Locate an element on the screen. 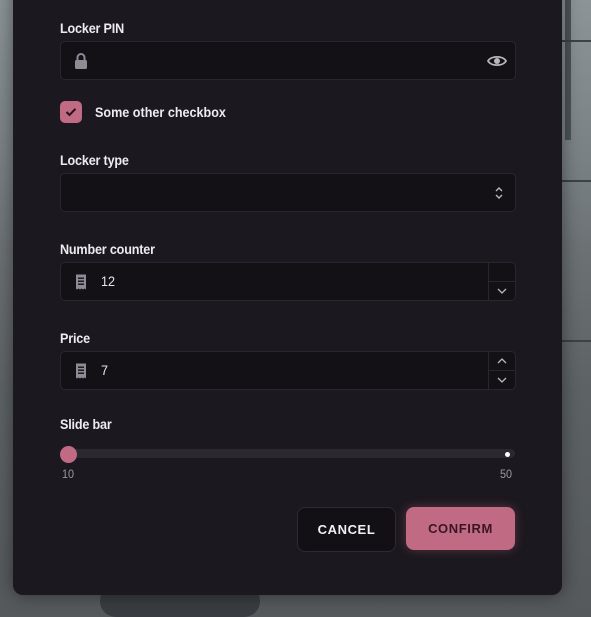  price-increment-button is located at coordinates (502, 361).